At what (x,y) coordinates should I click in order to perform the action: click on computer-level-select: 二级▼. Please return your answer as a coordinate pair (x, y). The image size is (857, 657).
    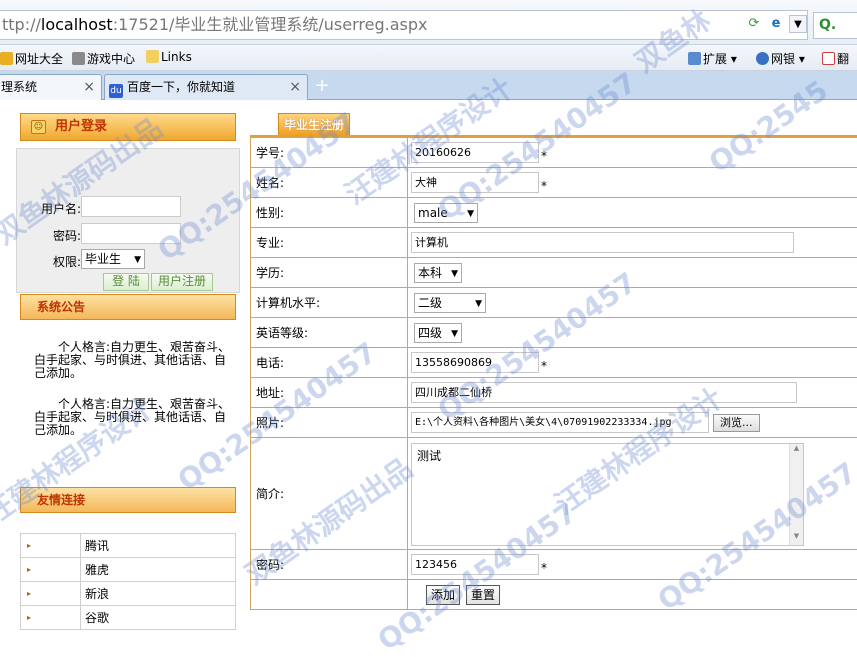
    Looking at the image, I should click on (450, 303).